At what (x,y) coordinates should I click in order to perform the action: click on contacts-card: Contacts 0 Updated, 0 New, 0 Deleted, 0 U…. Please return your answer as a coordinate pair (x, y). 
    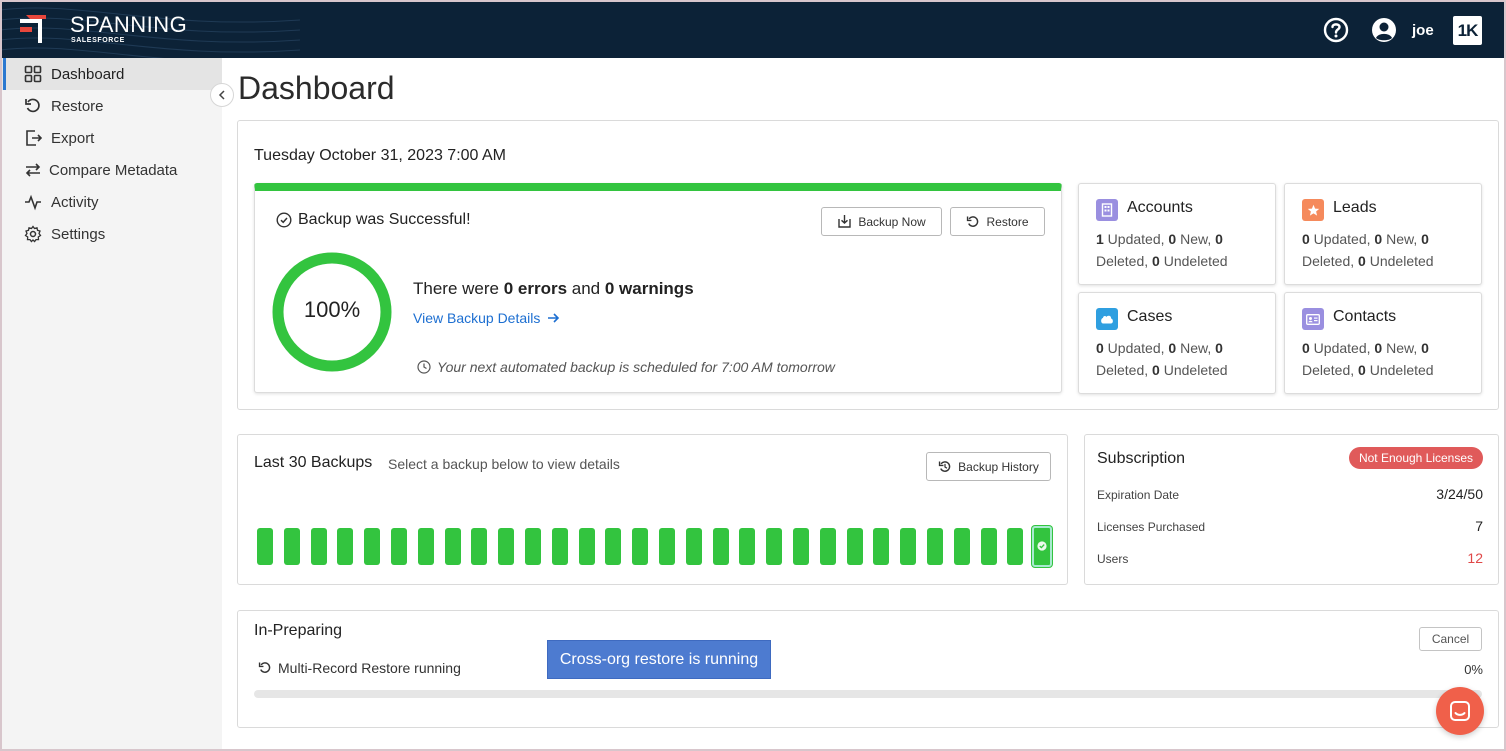
    Looking at the image, I should click on (1383, 343).